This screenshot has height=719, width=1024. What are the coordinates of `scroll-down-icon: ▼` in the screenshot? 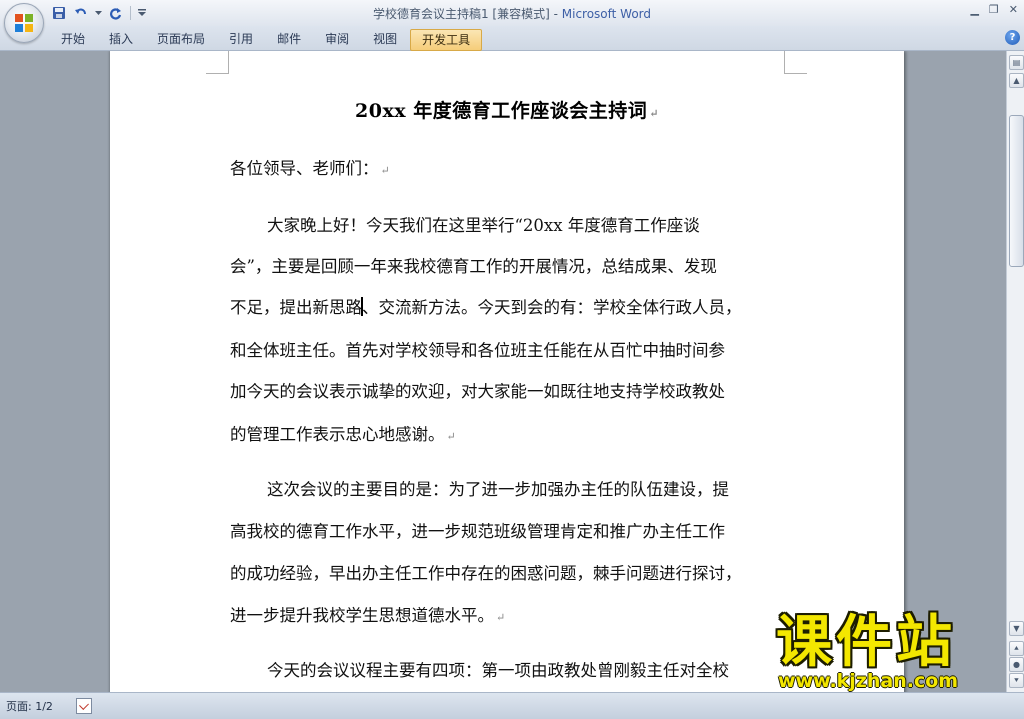 It's located at (1016, 628).